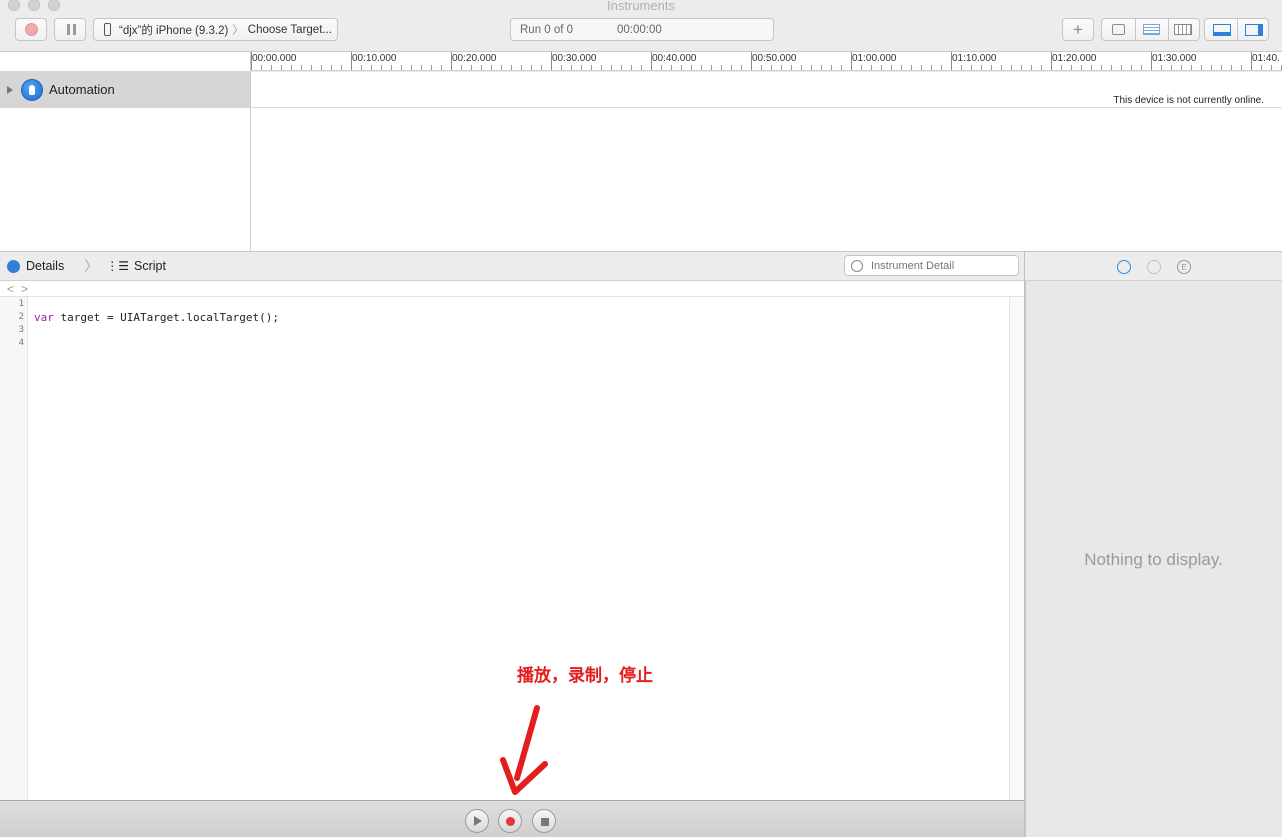 The image size is (1282, 837). What do you see at coordinates (1183, 29) in the screenshot?
I see `grid-view-icon` at bounding box center [1183, 29].